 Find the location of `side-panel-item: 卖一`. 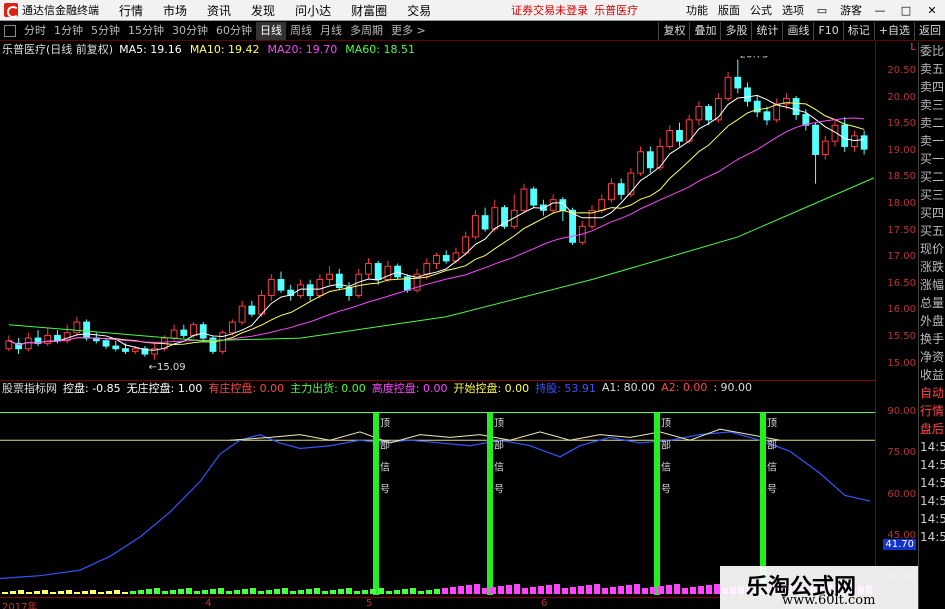

side-panel-item: 卖一 is located at coordinates (932, 141).